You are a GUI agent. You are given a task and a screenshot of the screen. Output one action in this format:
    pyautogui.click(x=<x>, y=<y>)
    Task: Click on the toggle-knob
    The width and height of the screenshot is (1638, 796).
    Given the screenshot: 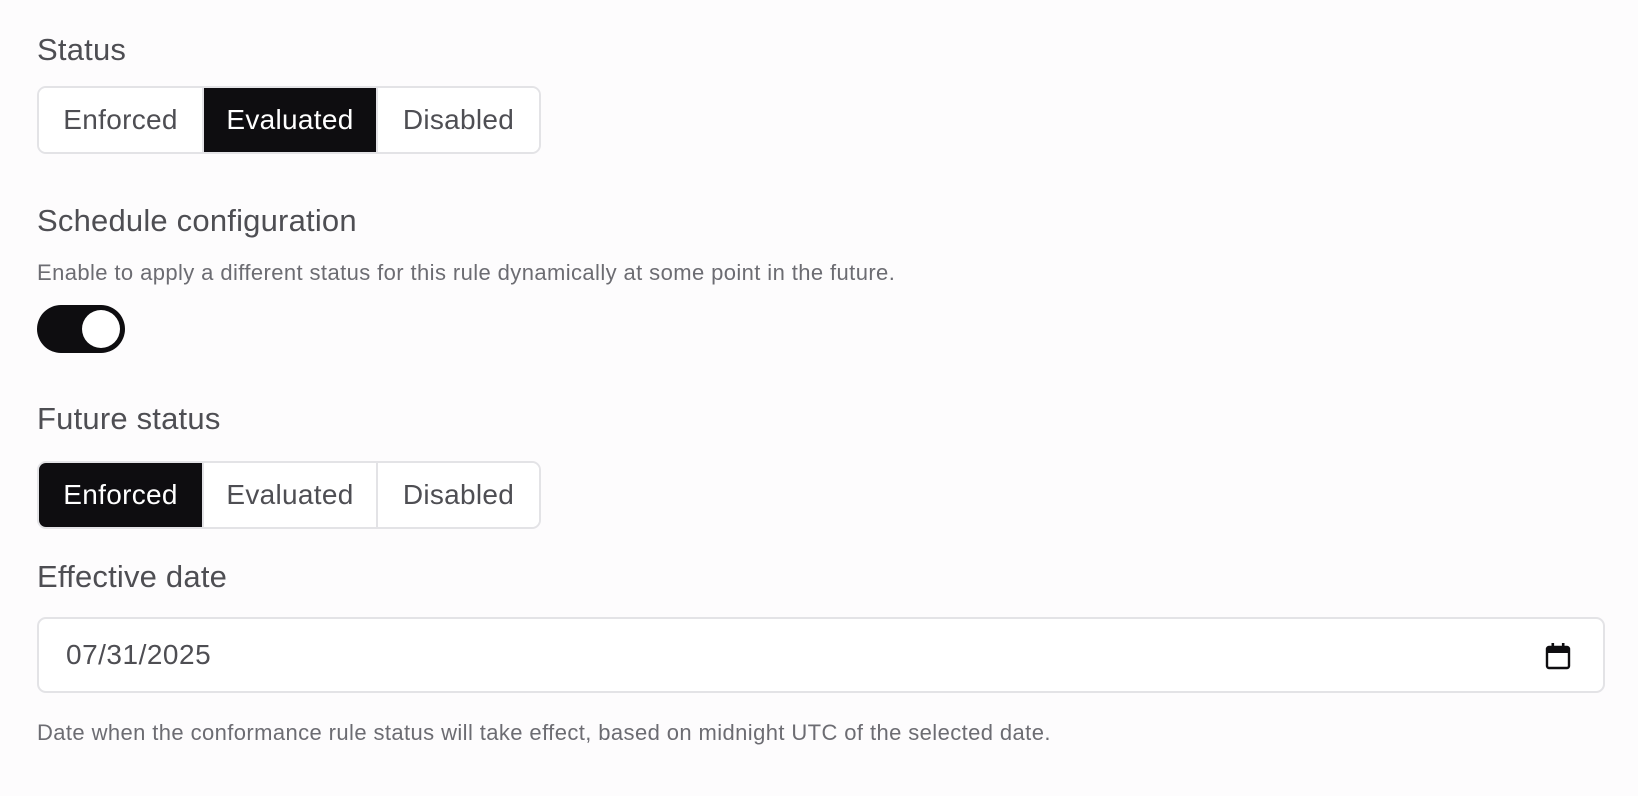 What is the action you would take?
    pyautogui.click(x=101, y=329)
    